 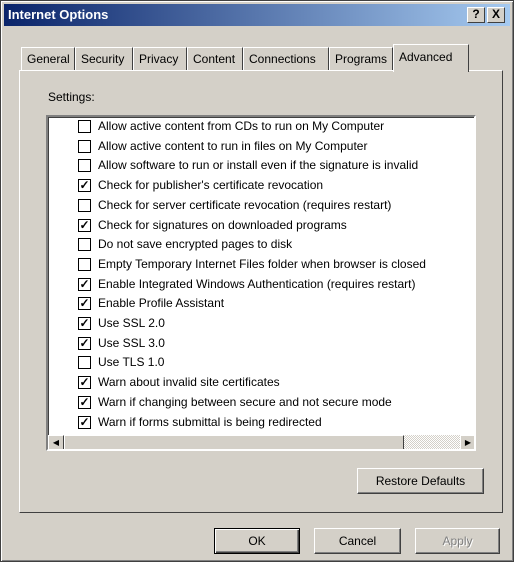 I want to click on title-bar: Internet Options ? X, so click(x=257, y=15).